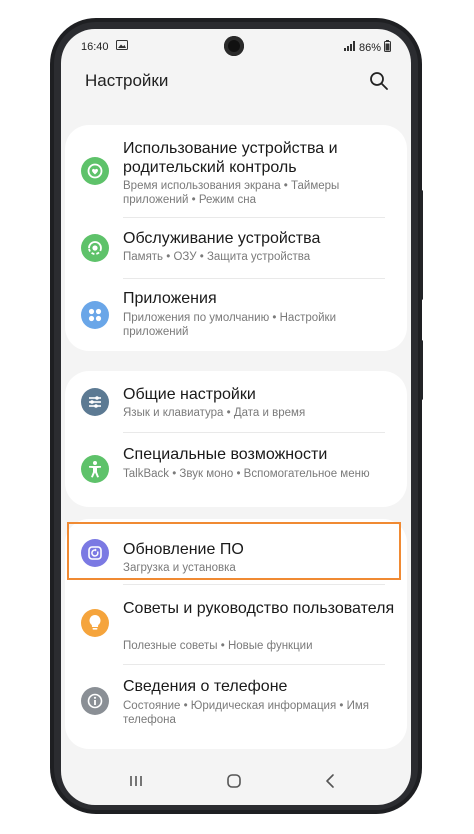 This screenshot has height=834, width=474. I want to click on settings-item-subtitle: Язык и клавиатура • Дата и время, so click(214, 413).